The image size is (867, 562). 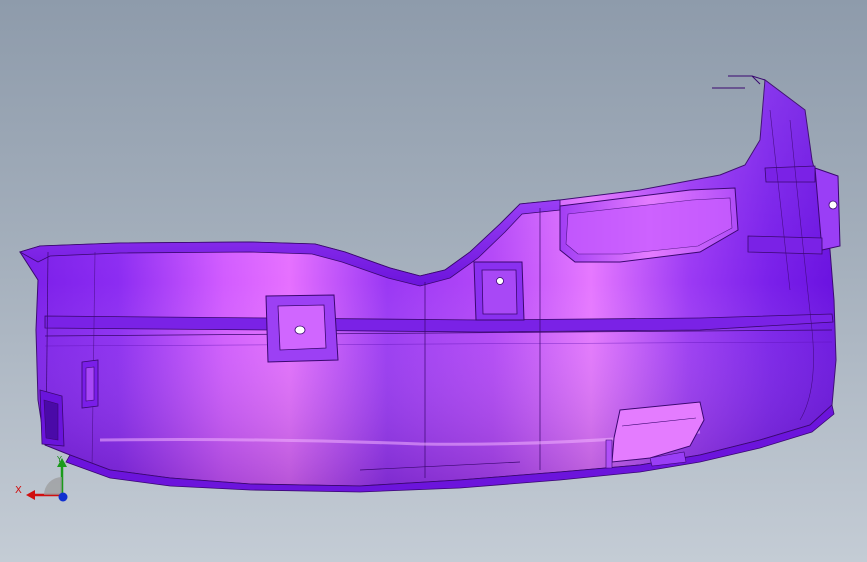 What do you see at coordinates (302, 328) in the screenshot?
I see `mounting-boss-left` at bounding box center [302, 328].